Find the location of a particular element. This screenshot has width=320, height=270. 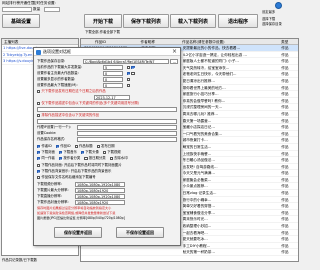

table-row: 秋天的第一杯奶茶… 作品 is located at coordinates (189, 252).